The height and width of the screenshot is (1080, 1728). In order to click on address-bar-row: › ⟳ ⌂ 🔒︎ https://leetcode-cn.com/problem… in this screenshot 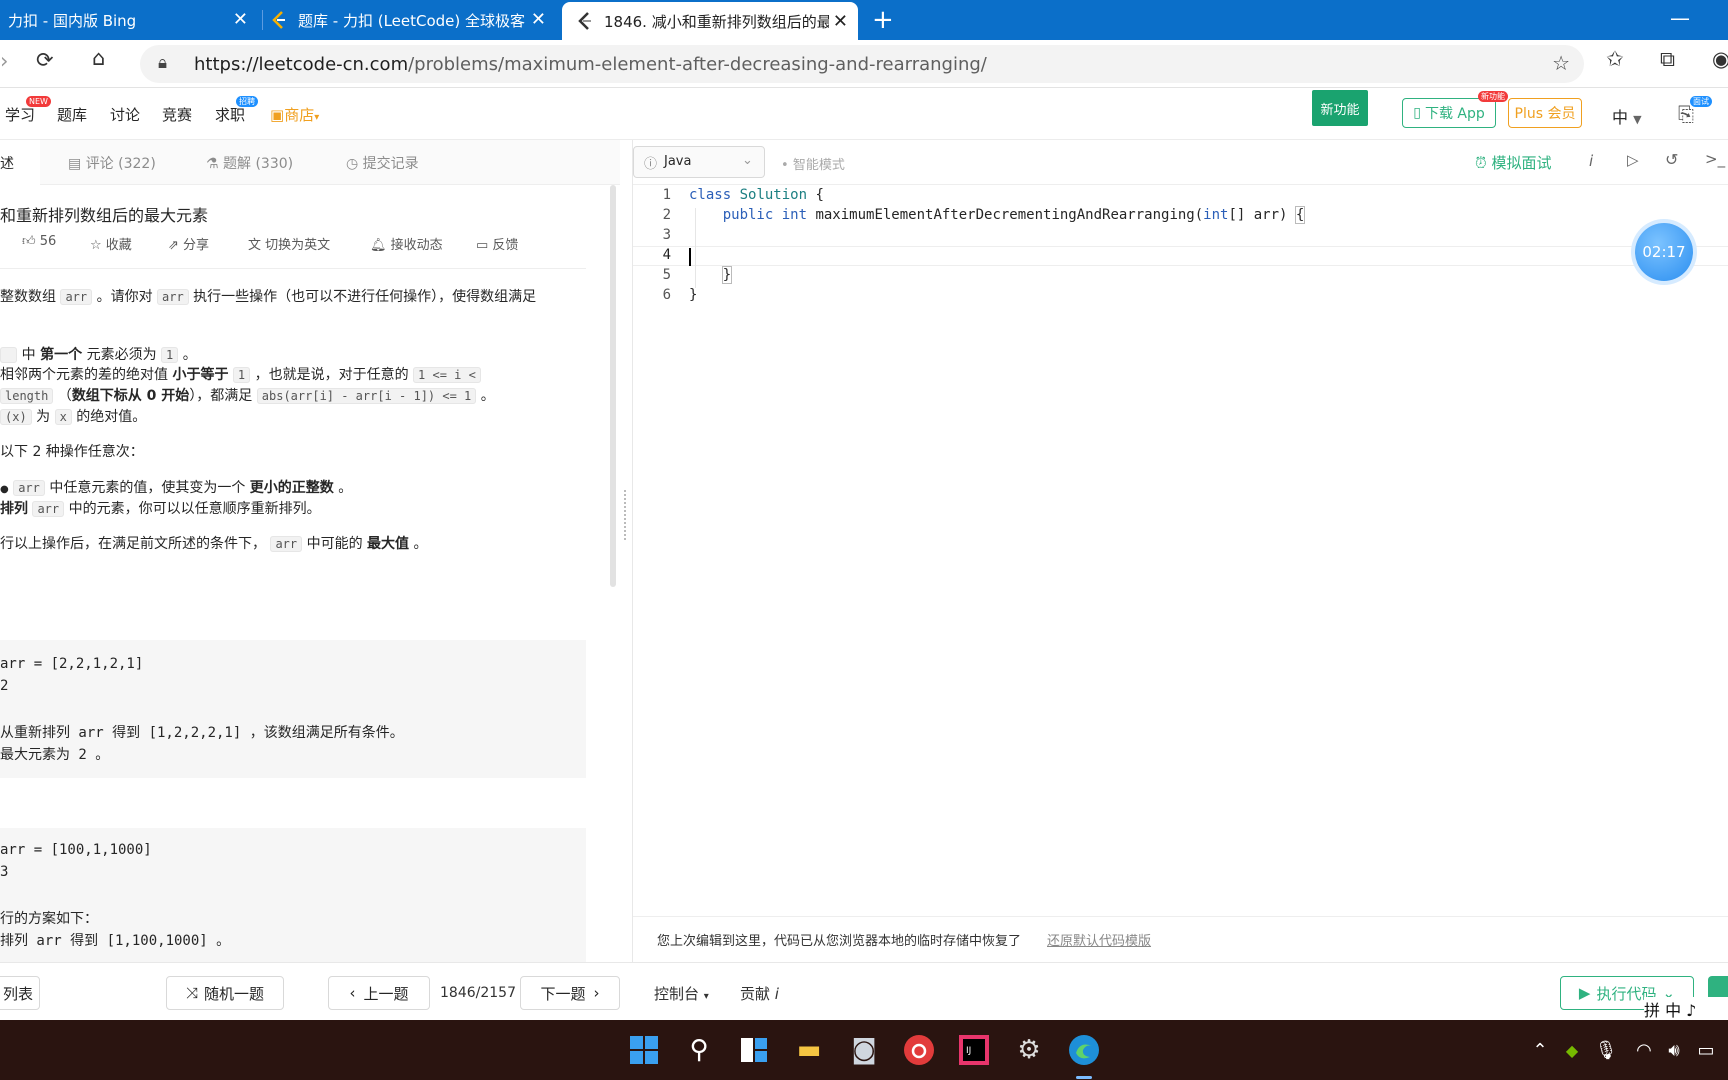, I will do `click(864, 64)`.